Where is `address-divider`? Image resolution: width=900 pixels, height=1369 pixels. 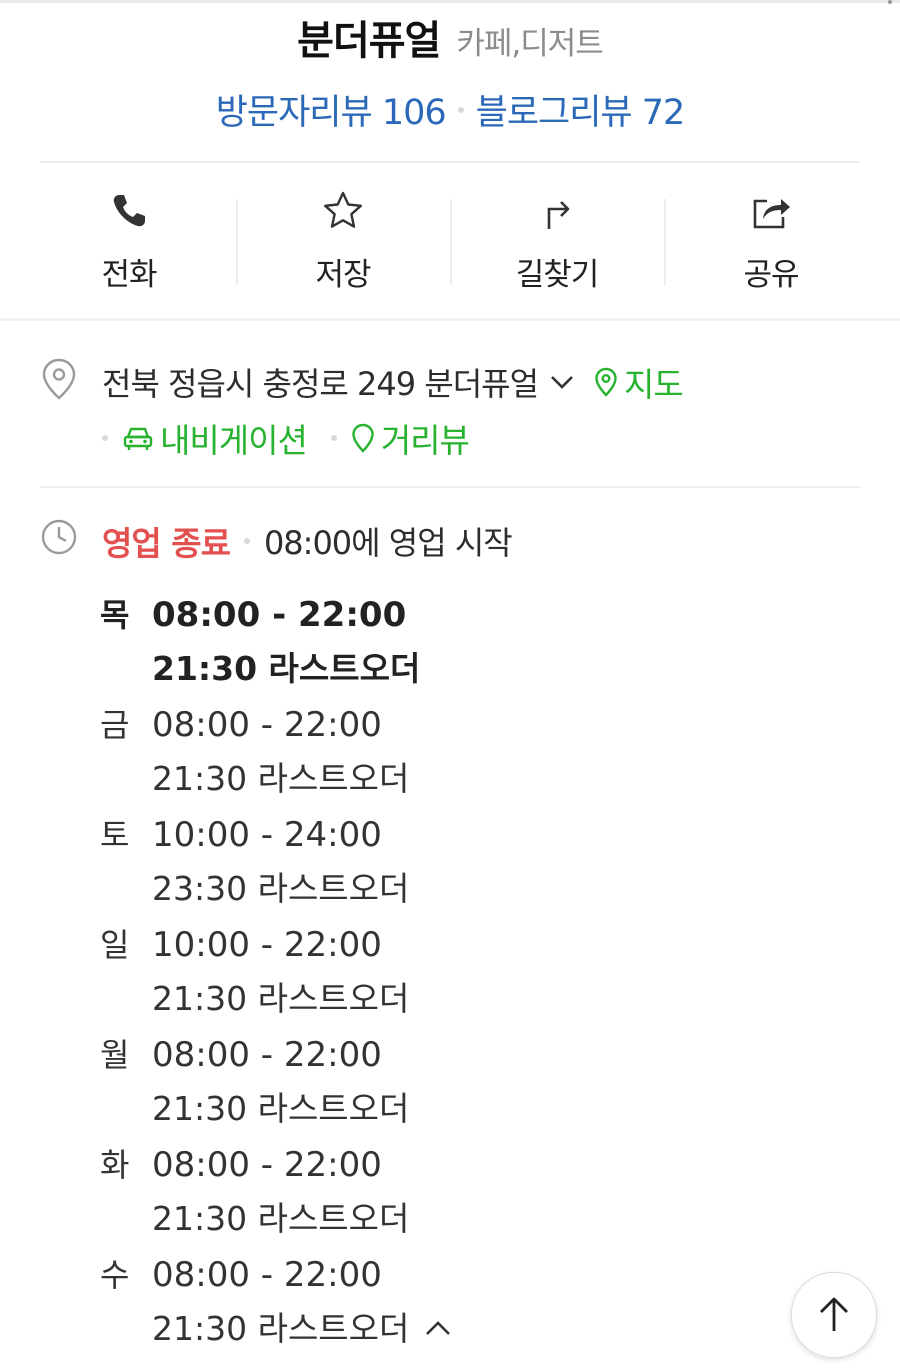 address-divider is located at coordinates (450, 487).